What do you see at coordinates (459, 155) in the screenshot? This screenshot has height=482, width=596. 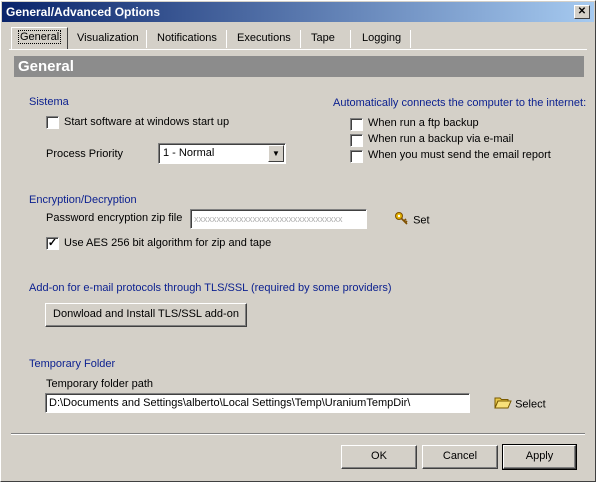 I see `email-report-label: When you must send the email report` at bounding box center [459, 155].